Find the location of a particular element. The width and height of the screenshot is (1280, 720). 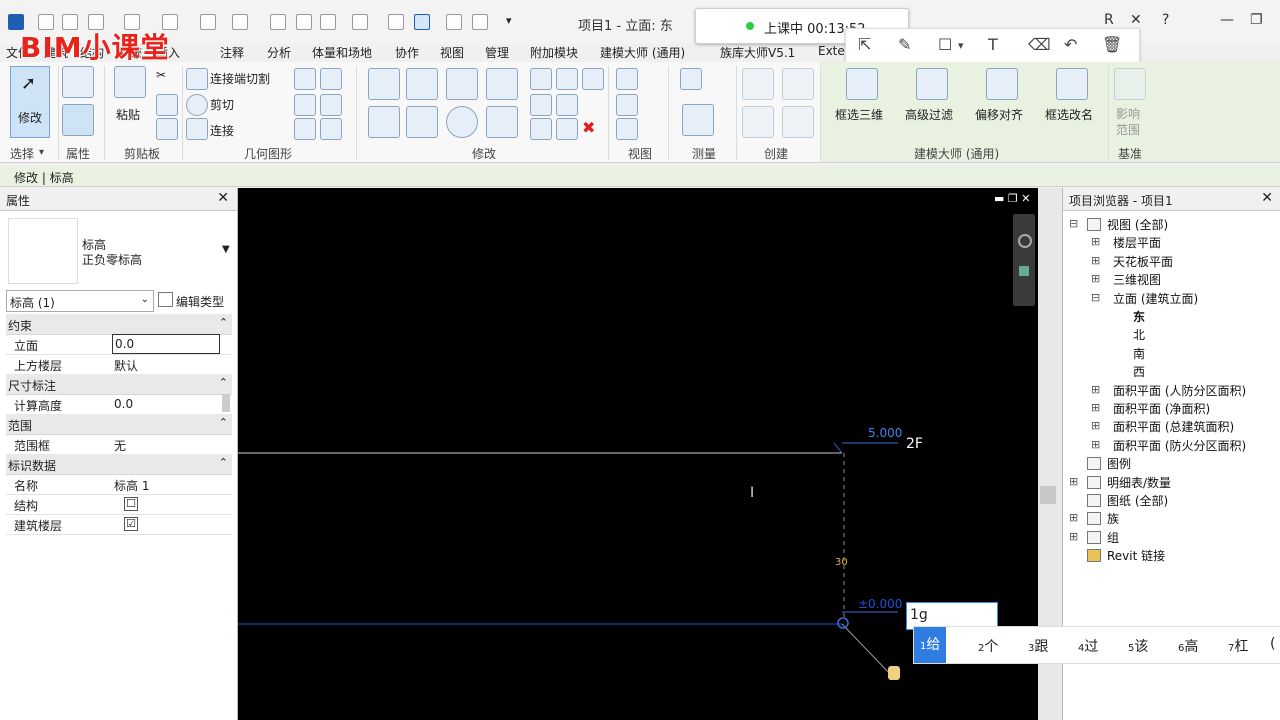

create-group-icon is located at coordinates (758, 84).